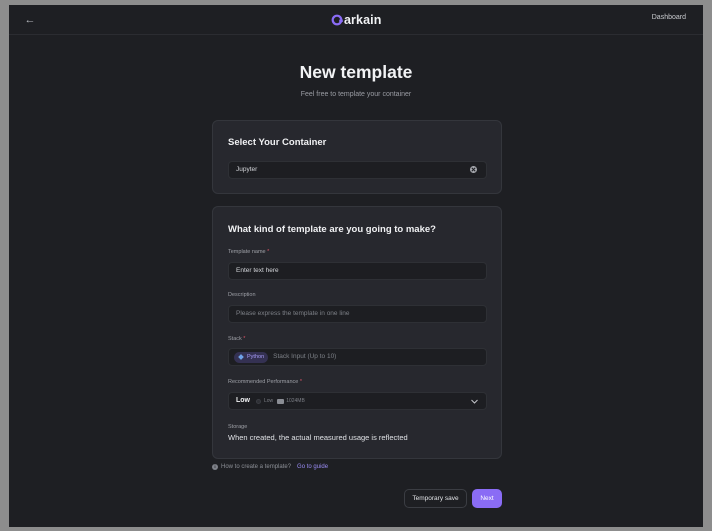  I want to click on performance-label-text: Recommended Performance, so click(263, 382).